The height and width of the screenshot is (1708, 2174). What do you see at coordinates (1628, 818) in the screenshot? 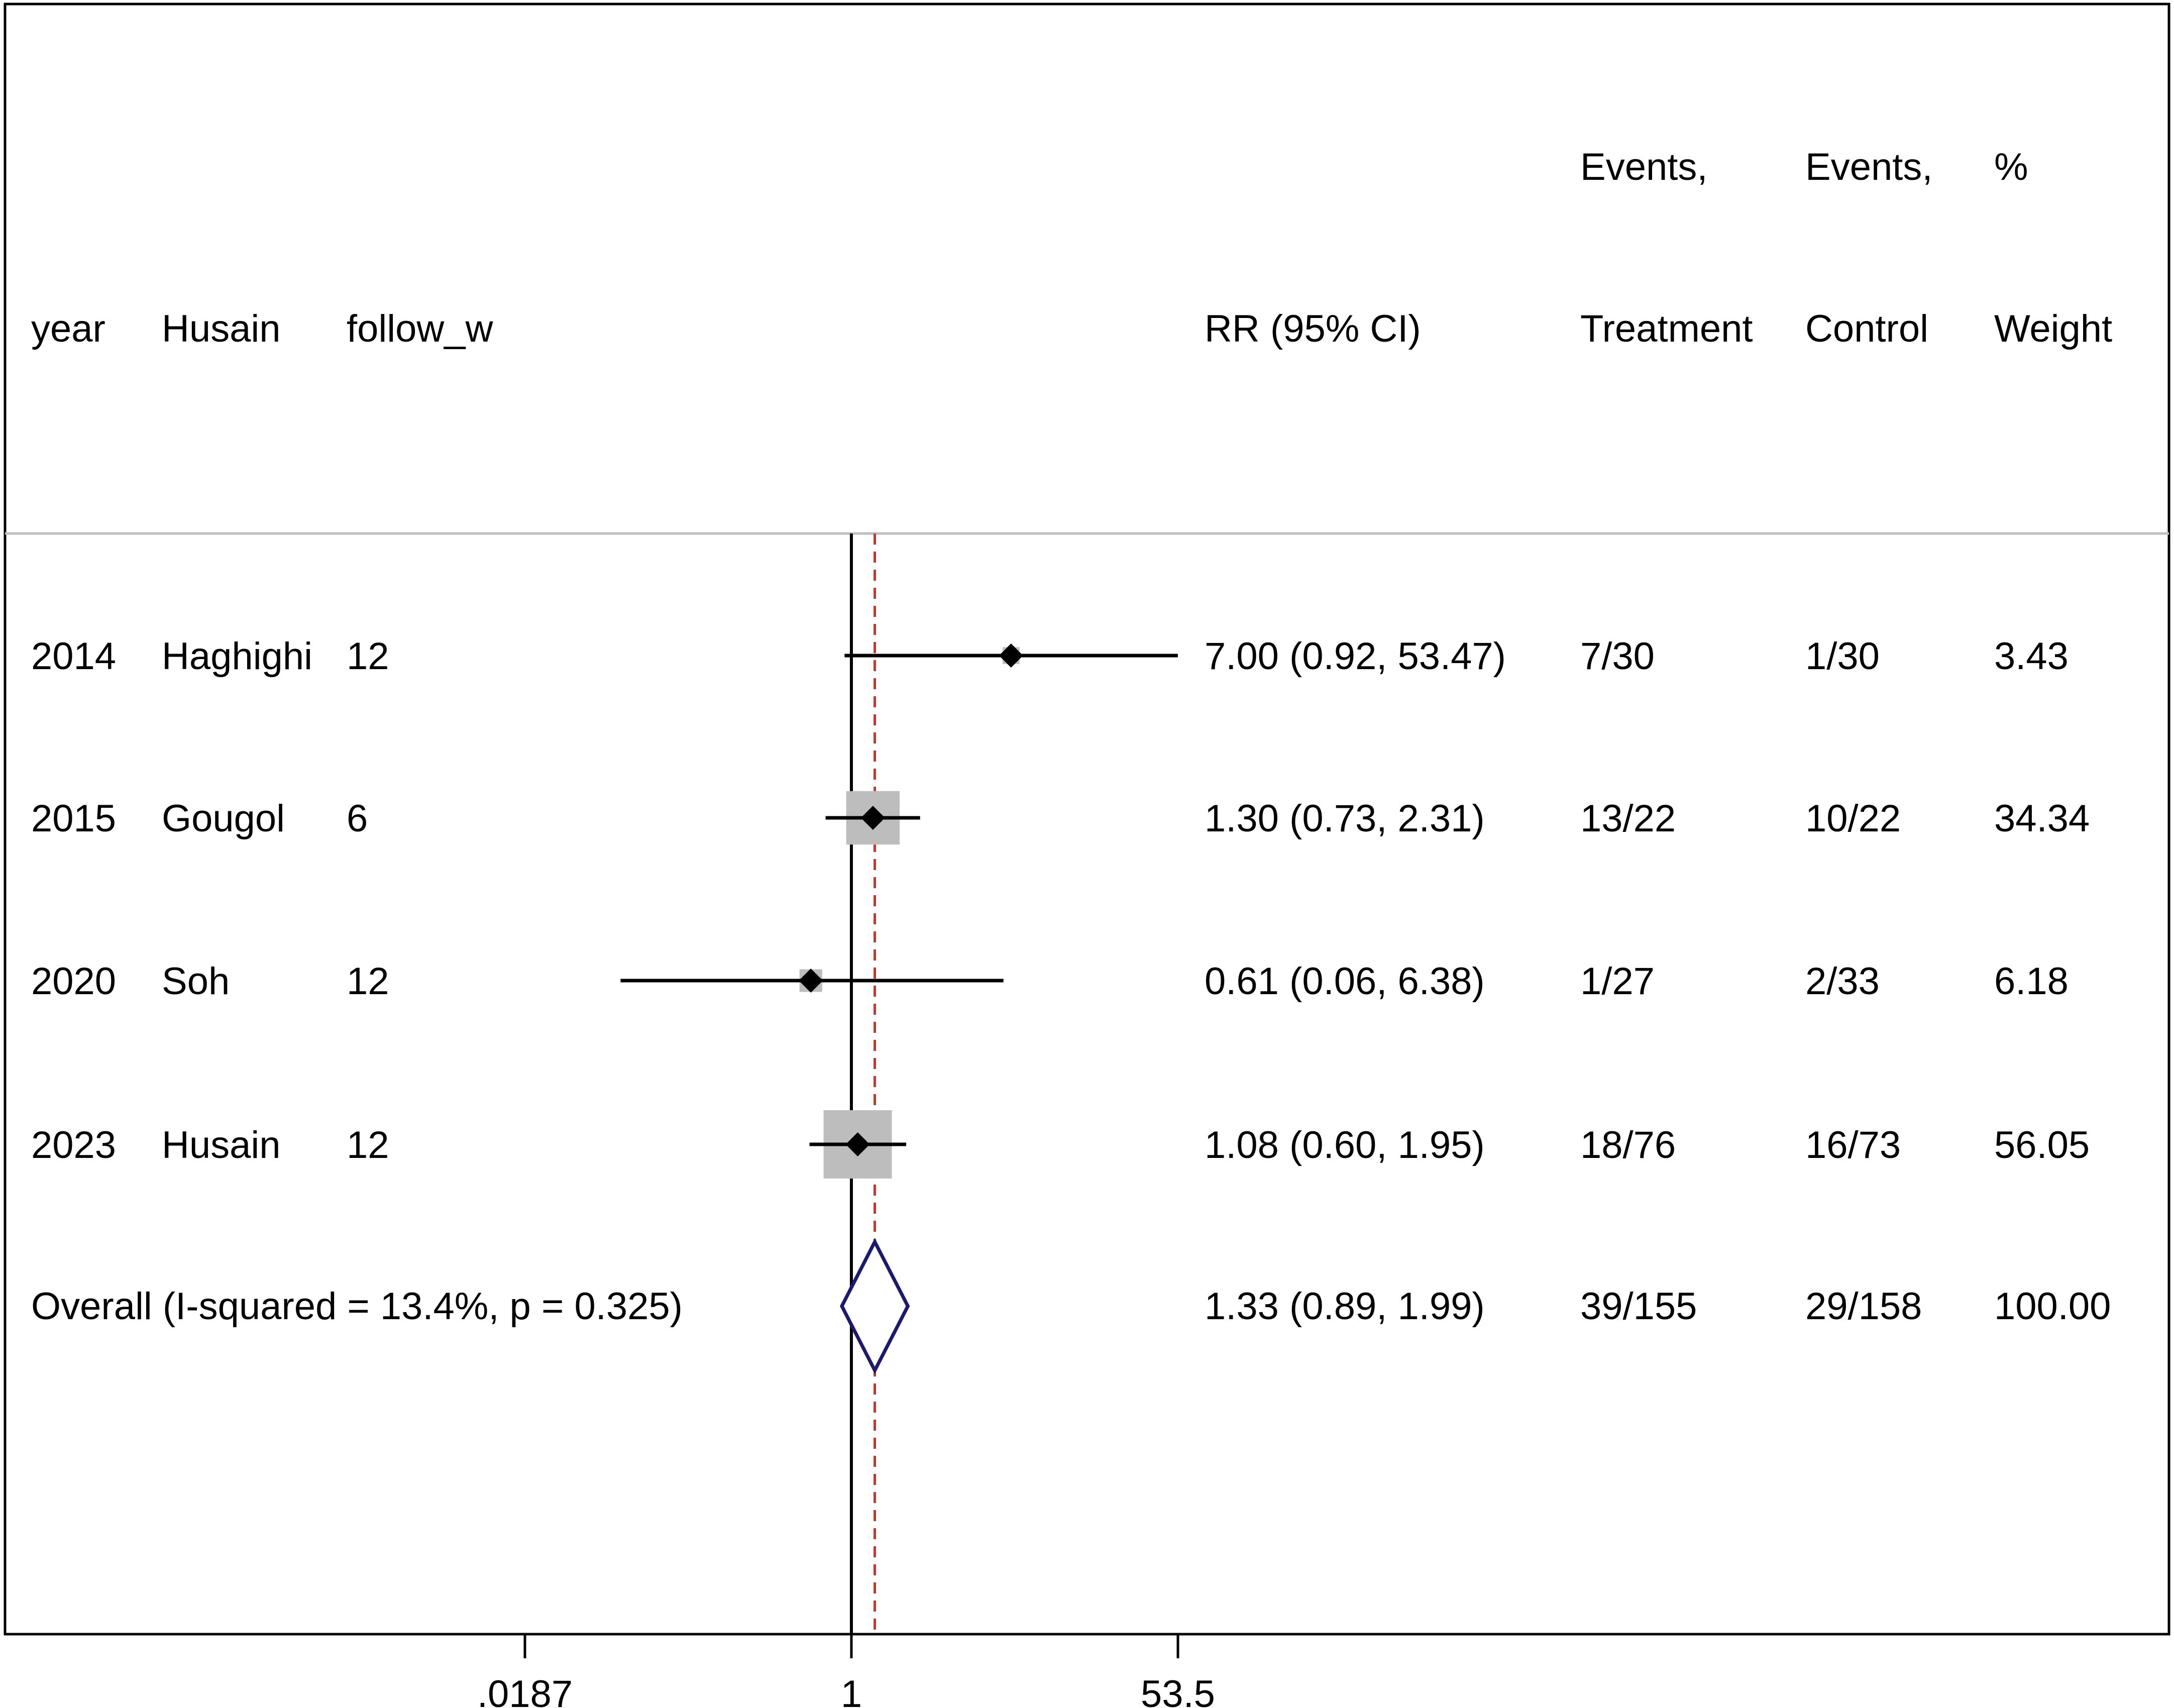
I see `study-treatment: 13/22` at bounding box center [1628, 818].